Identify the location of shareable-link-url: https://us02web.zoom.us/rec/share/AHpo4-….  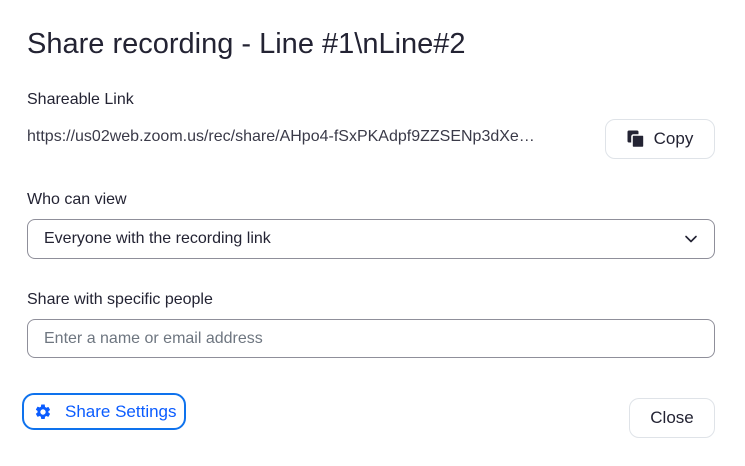
(281, 136).